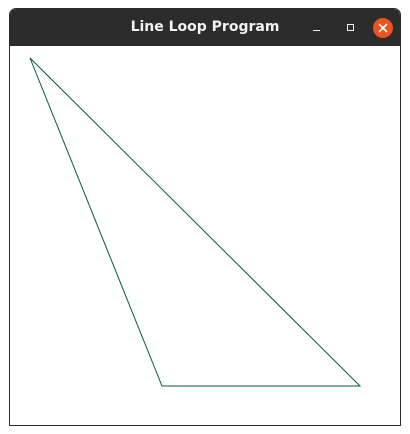  I want to click on minimize-button, so click(317, 28).